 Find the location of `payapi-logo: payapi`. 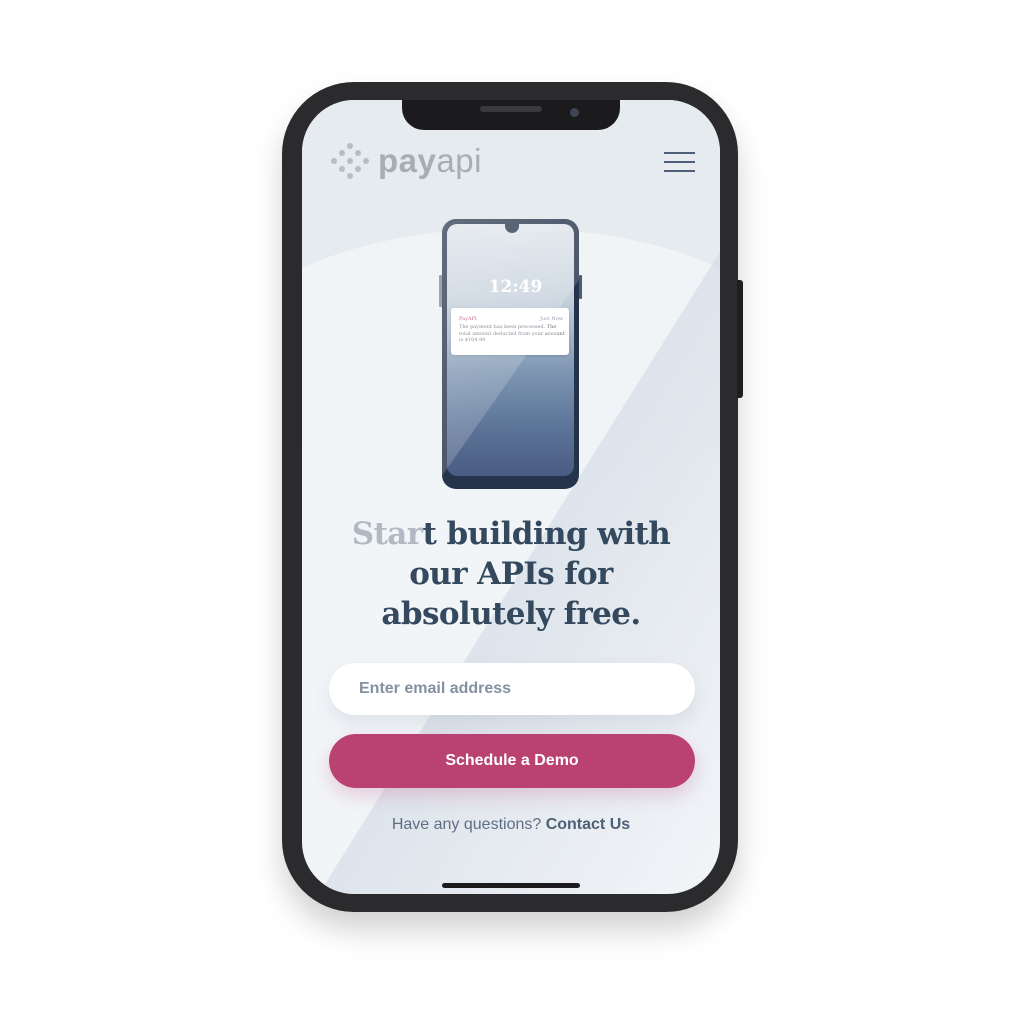

payapi-logo: payapi is located at coordinates (406, 161).